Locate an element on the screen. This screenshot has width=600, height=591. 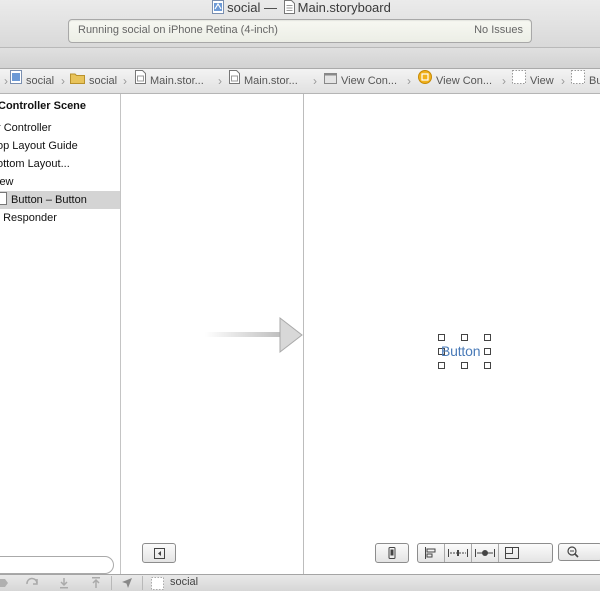
continue-icon is located at coordinates (32, 583).